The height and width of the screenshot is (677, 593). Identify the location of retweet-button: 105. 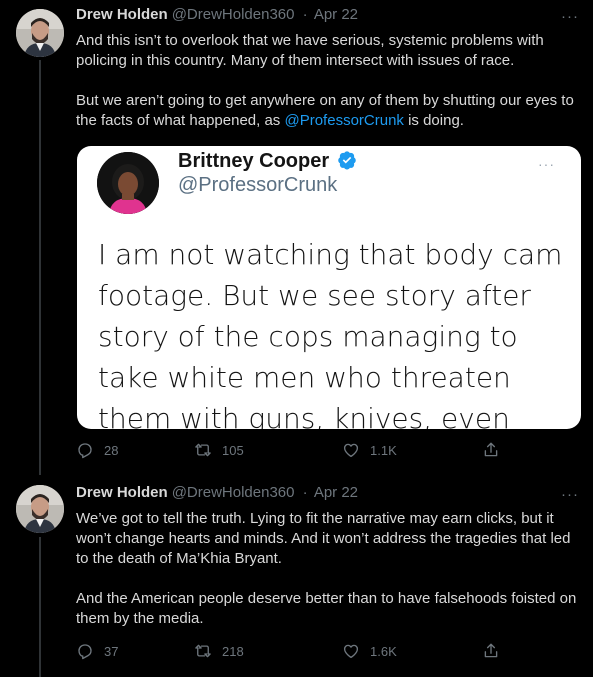
(219, 450).